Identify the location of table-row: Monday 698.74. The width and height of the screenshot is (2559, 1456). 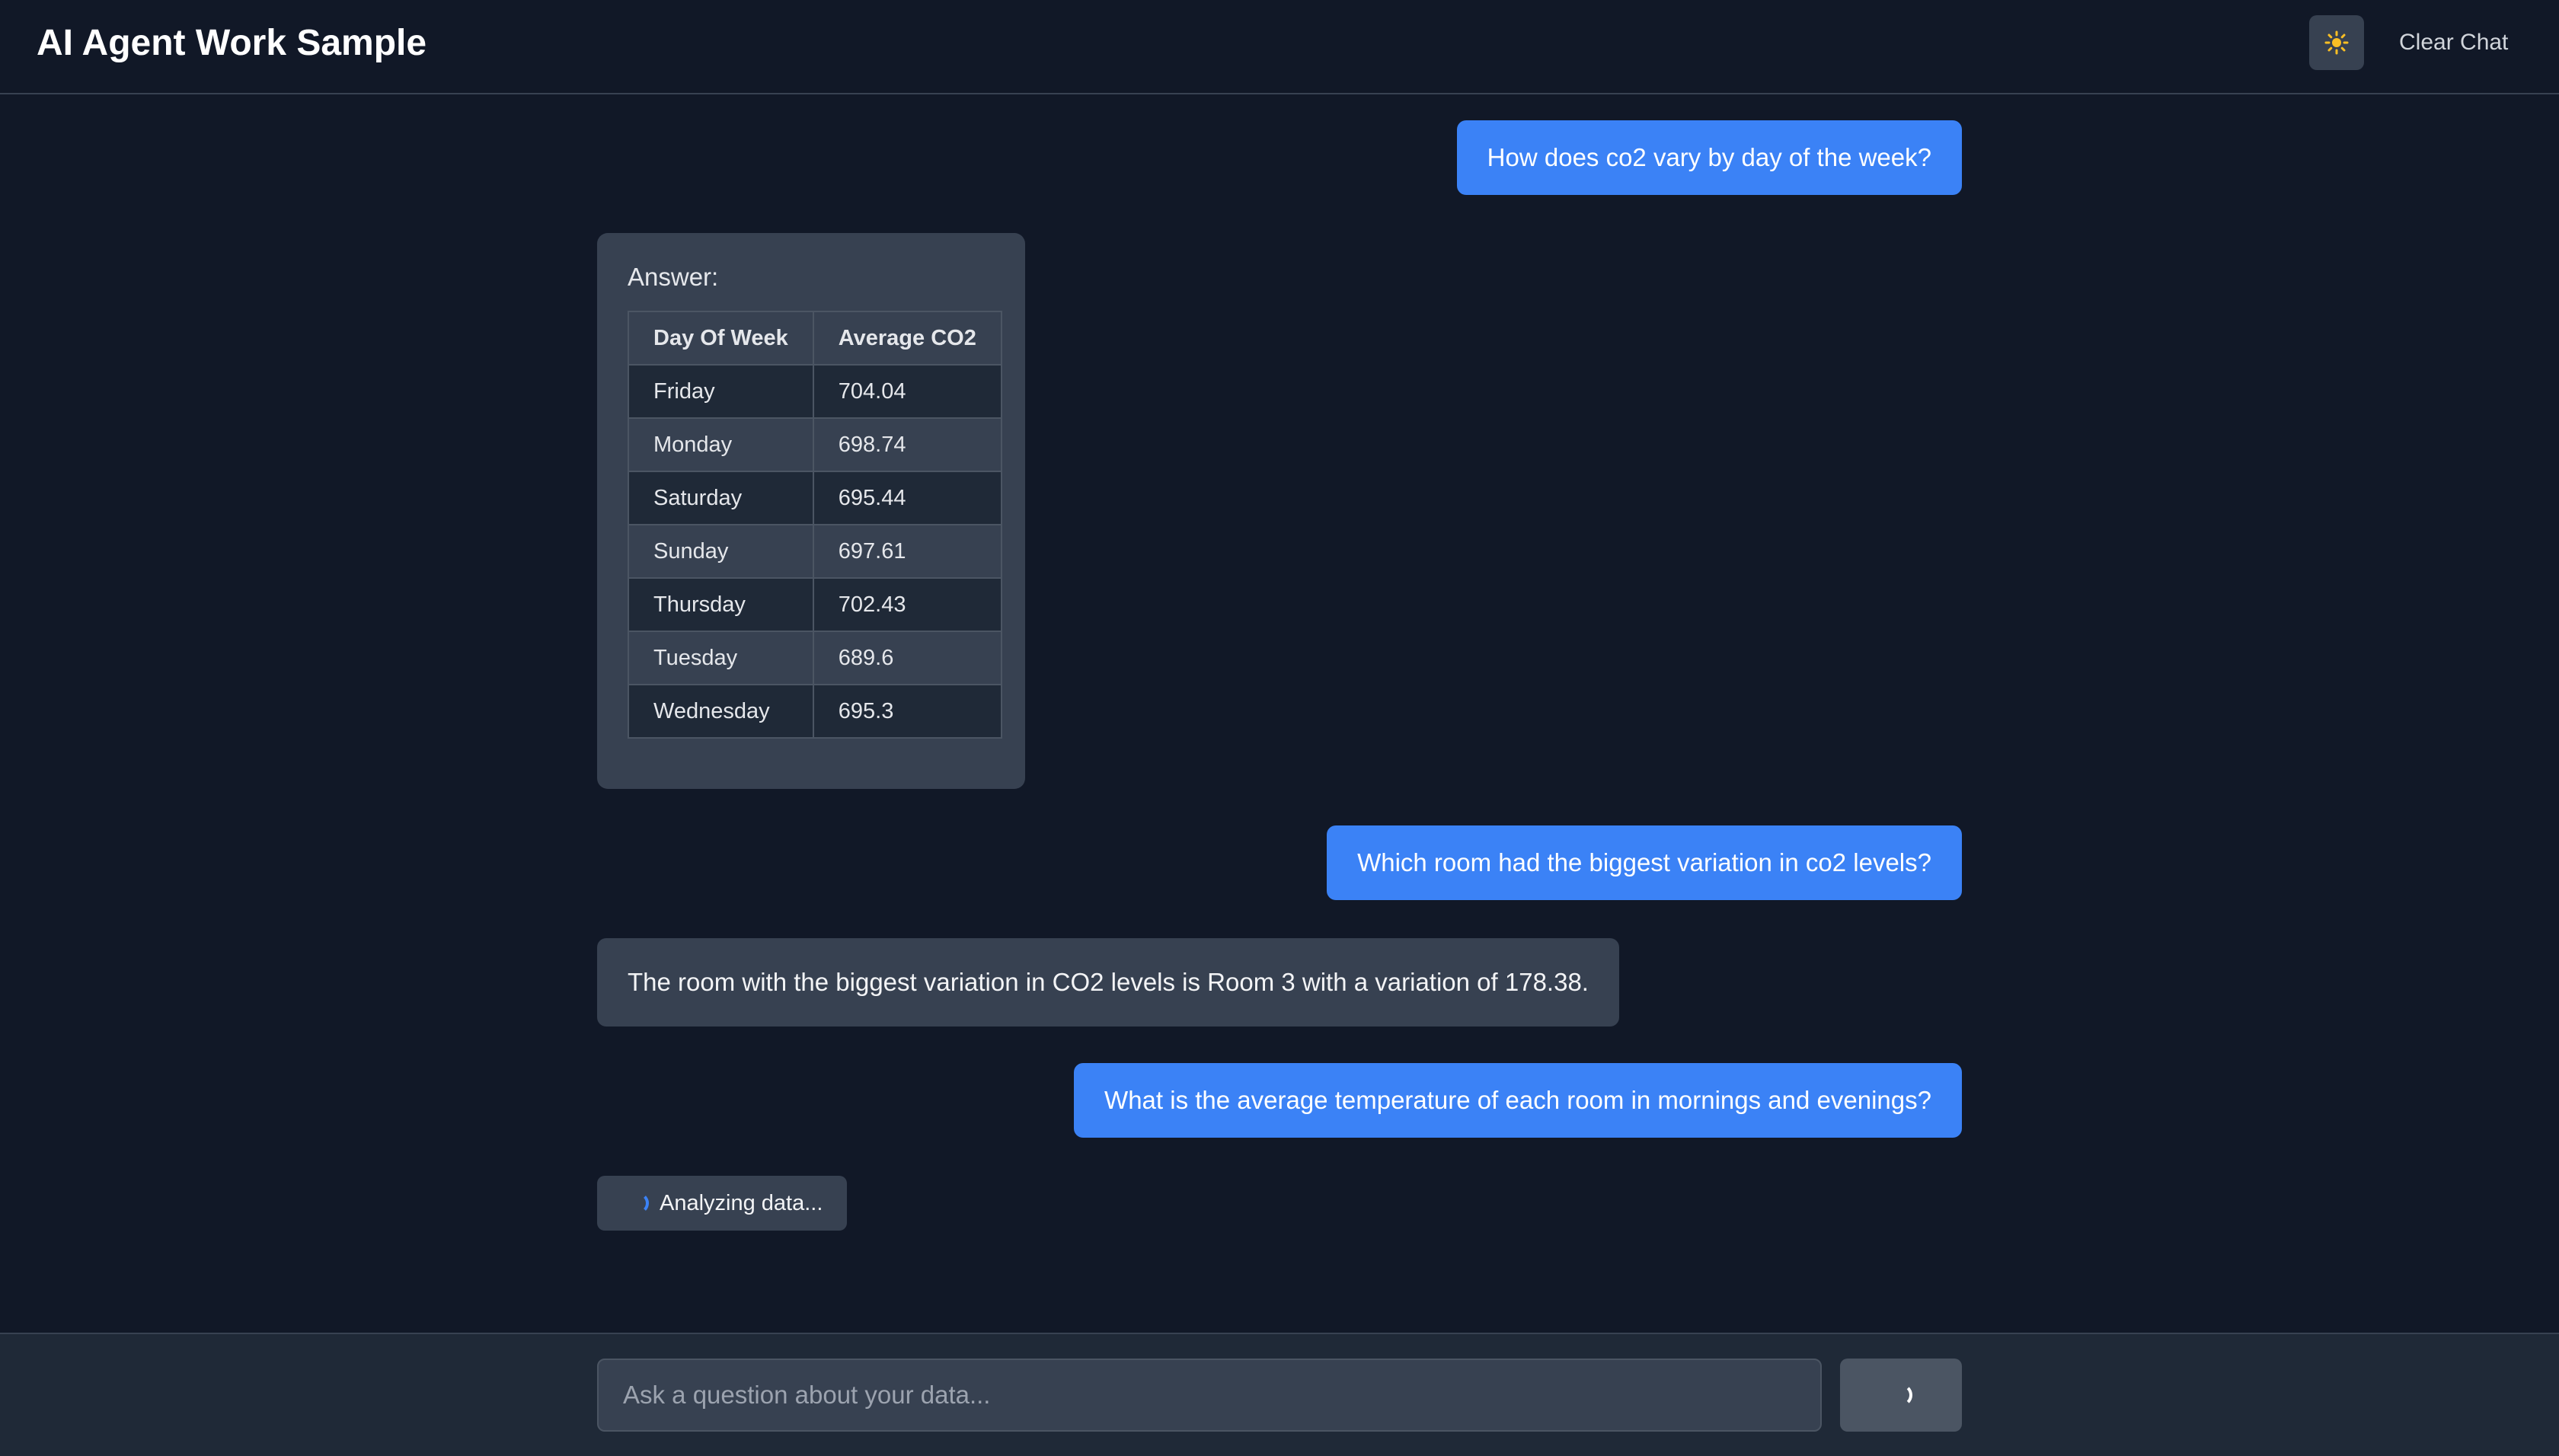
(815, 444).